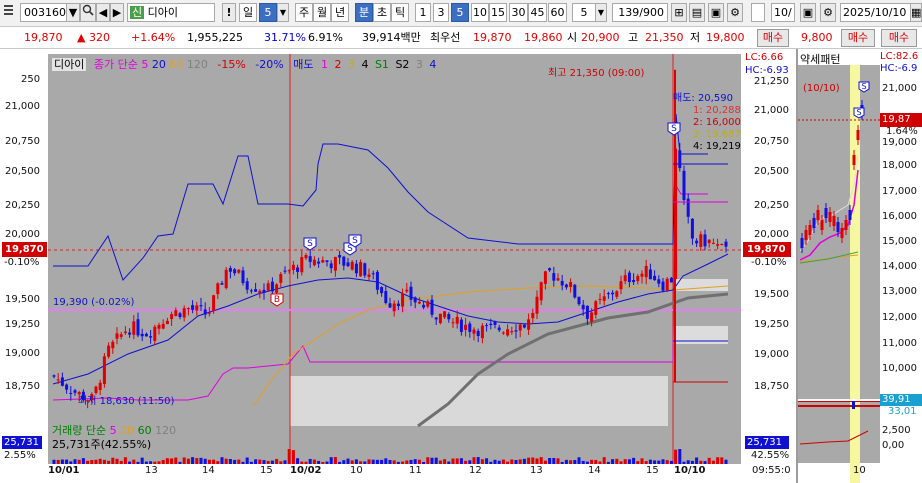 The width and height of the screenshot is (922, 483). I want to click on side-ma-line, so click(829, 203).